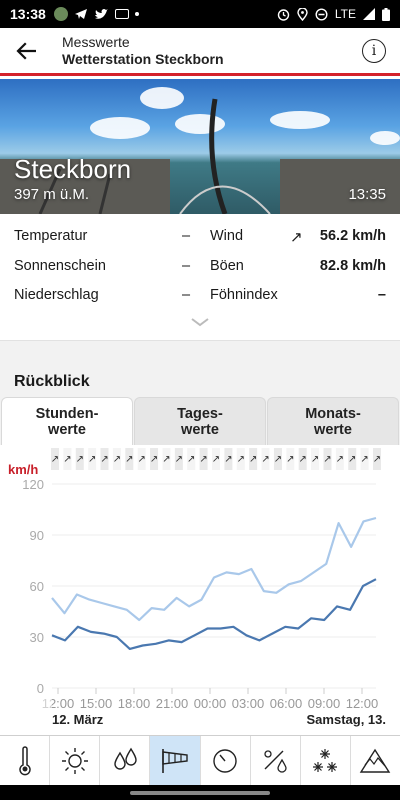  I want to click on nav-wind, so click(175, 761).